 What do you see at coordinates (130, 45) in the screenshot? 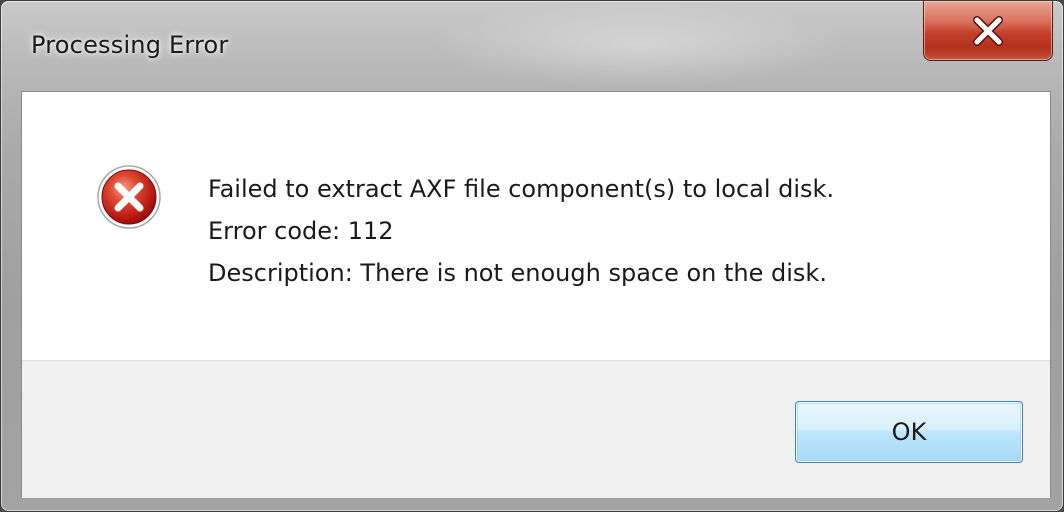
I see `window-title: Processing Error` at bounding box center [130, 45].